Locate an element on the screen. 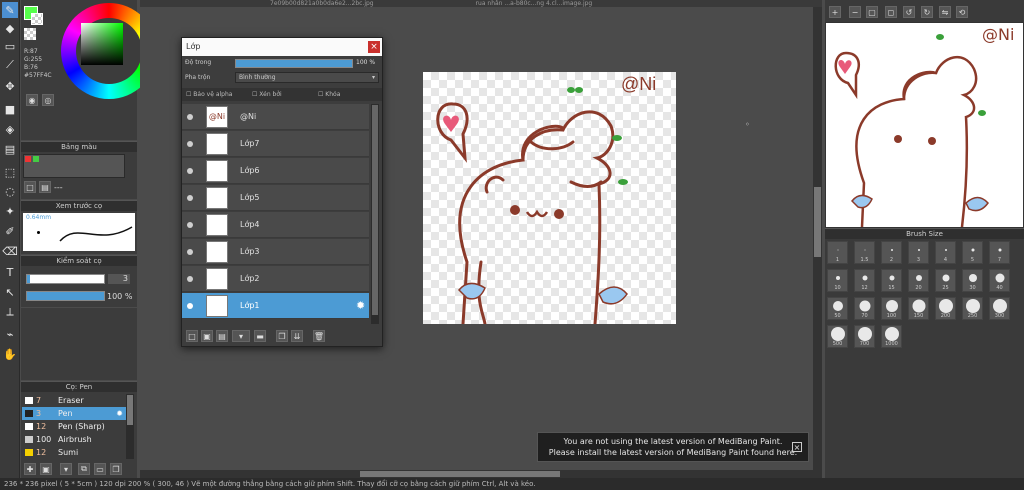  lasso-tool-icon: ◌ is located at coordinates (10, 191).